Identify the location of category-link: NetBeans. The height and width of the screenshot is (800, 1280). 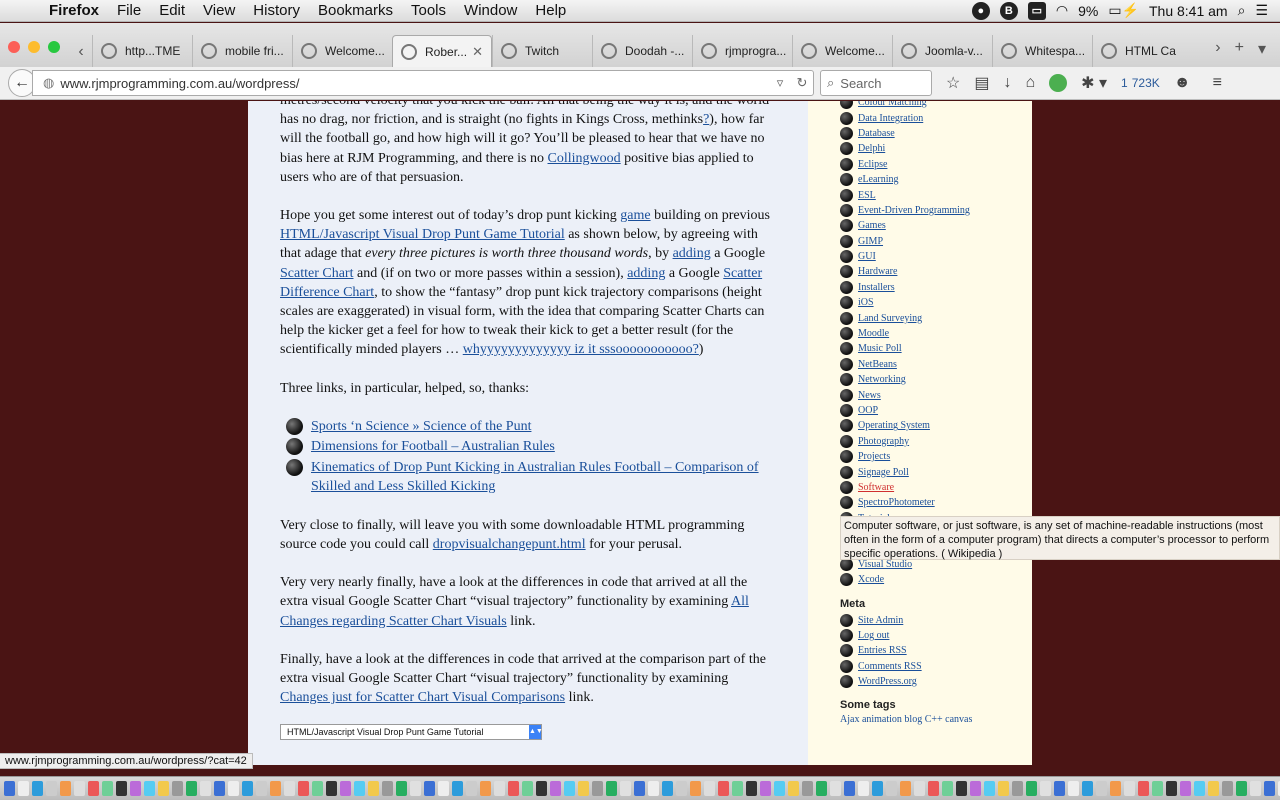
(877, 364).